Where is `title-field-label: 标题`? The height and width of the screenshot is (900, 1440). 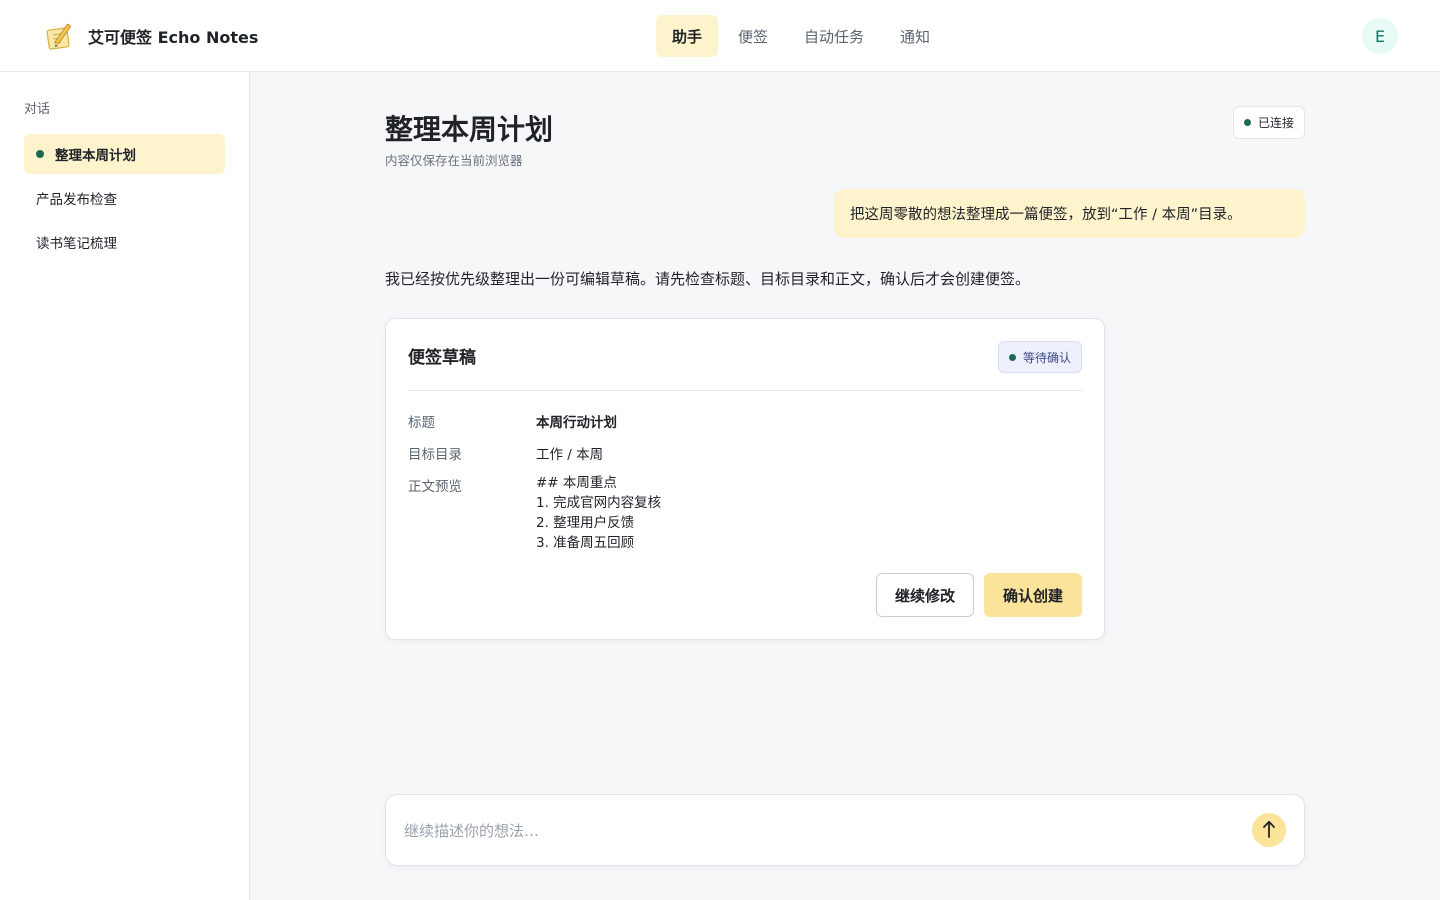 title-field-label: 标题 is located at coordinates (421, 423).